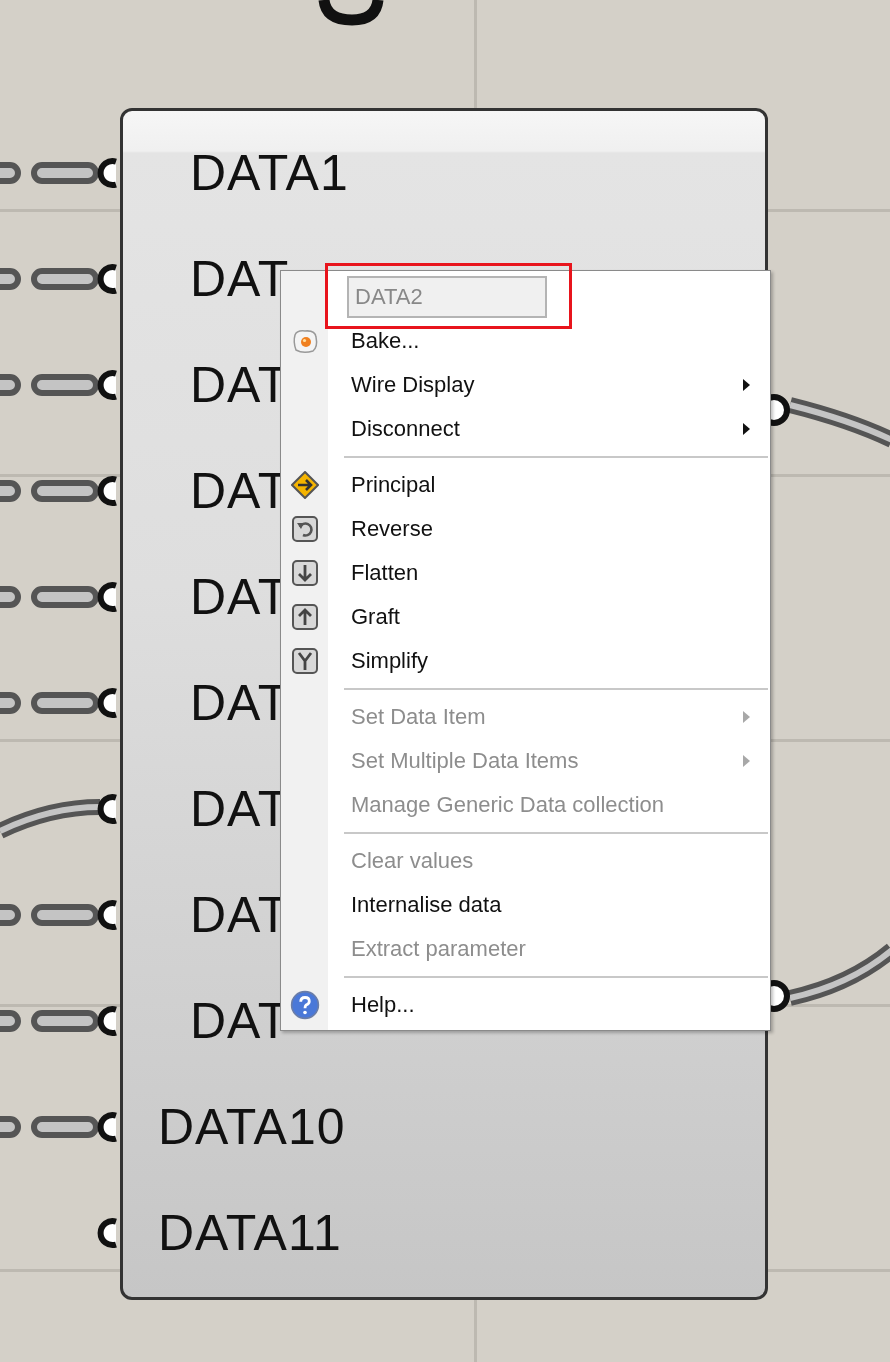  I want to click on input-label: DATA1, so click(269, 173).